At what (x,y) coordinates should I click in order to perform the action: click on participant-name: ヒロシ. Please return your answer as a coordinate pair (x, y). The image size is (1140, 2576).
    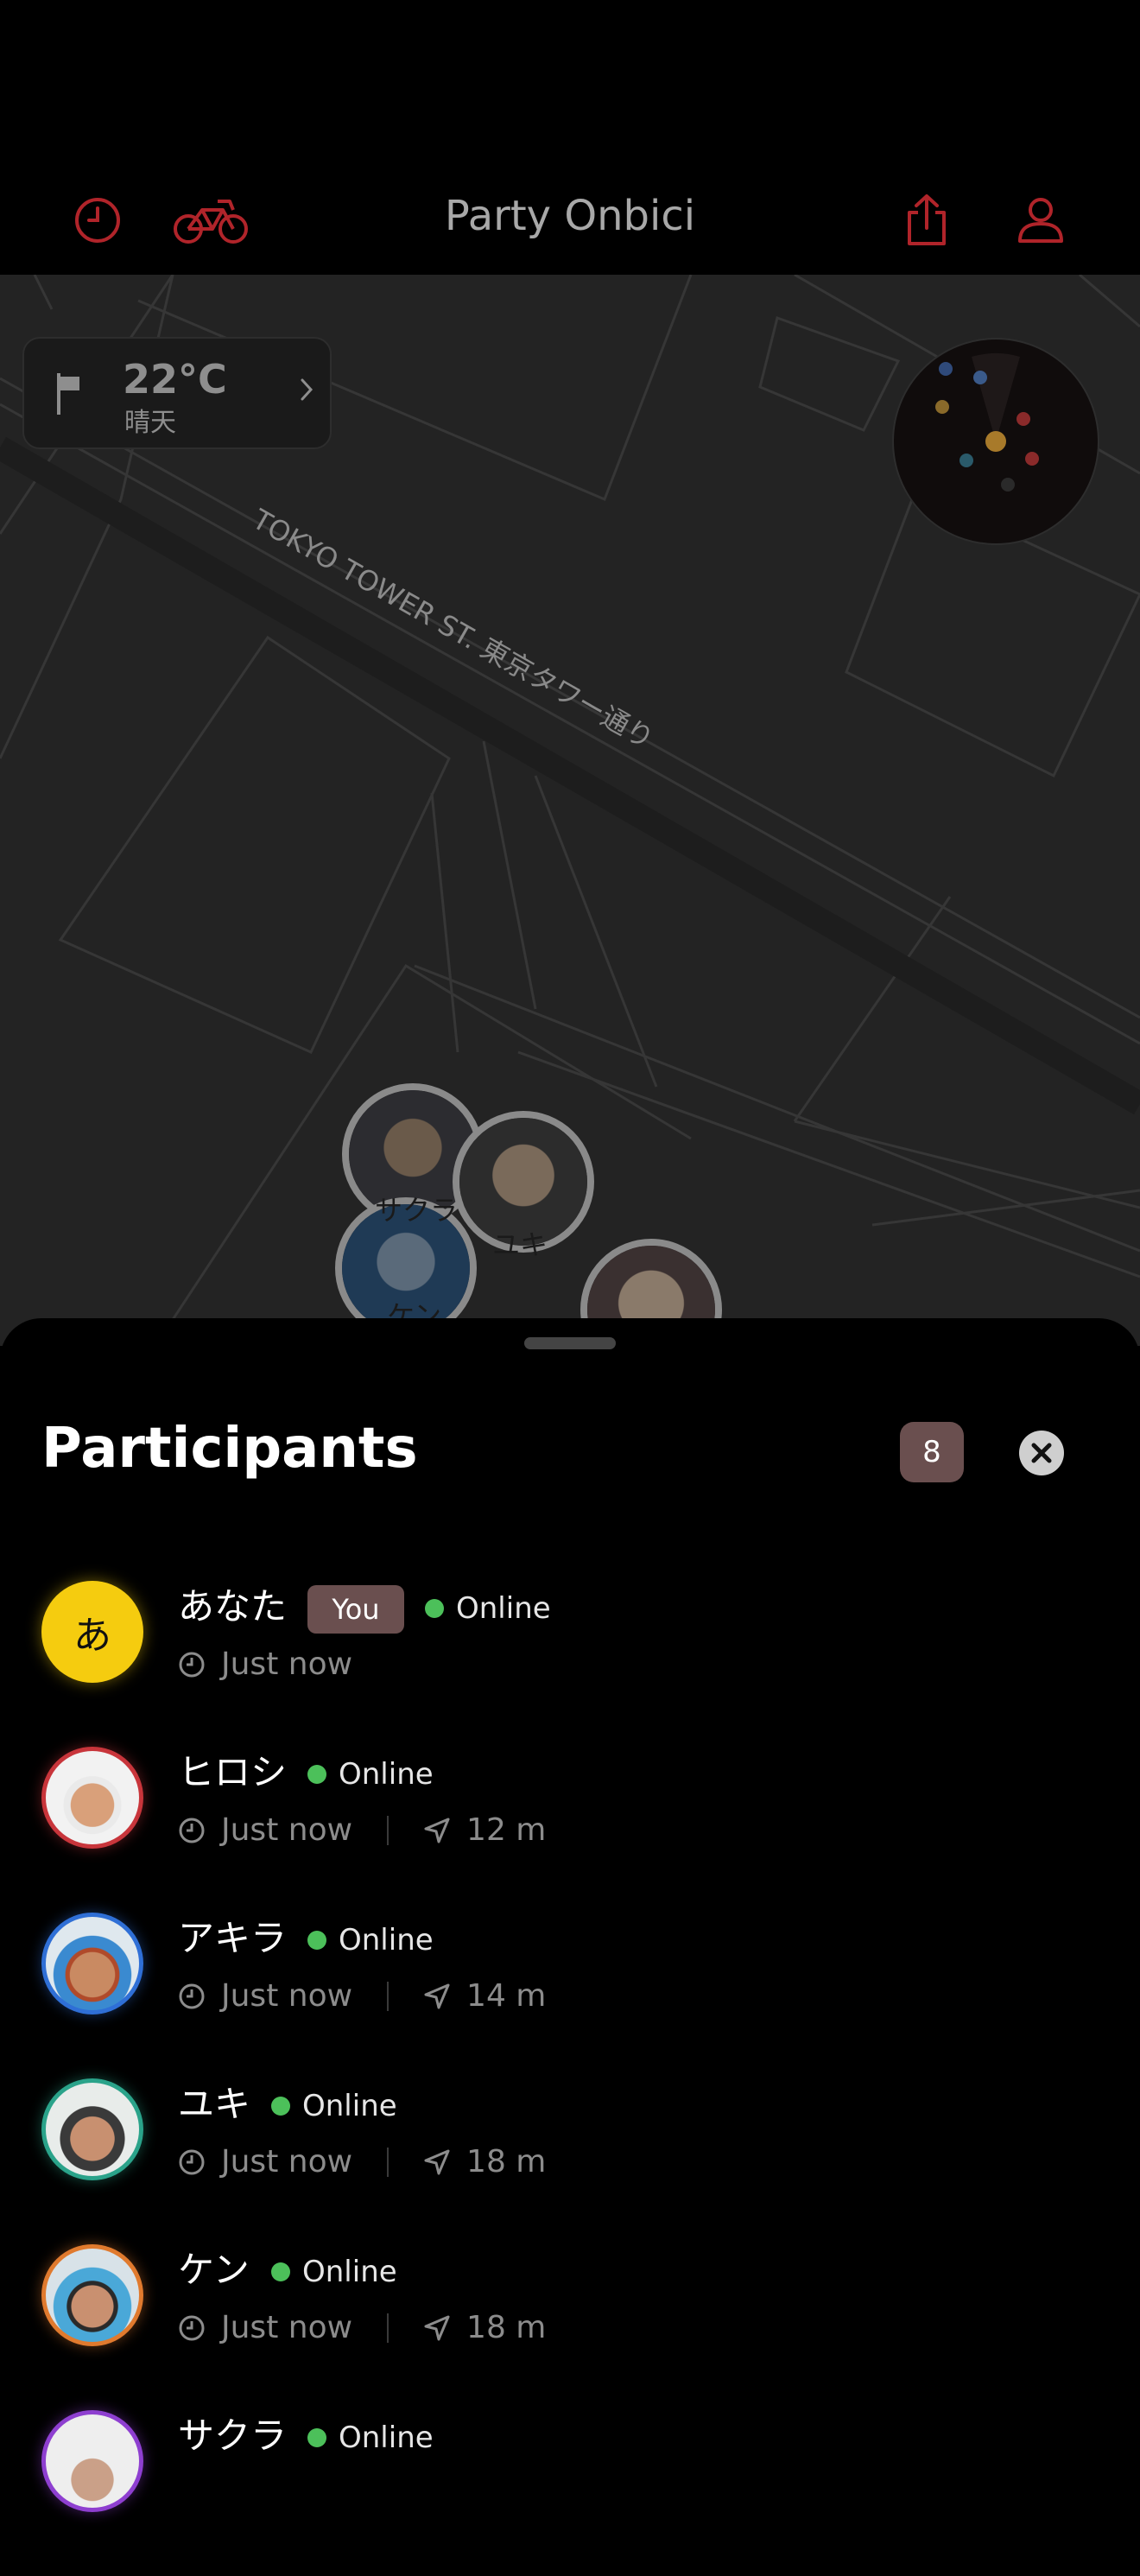
    Looking at the image, I should click on (233, 1772).